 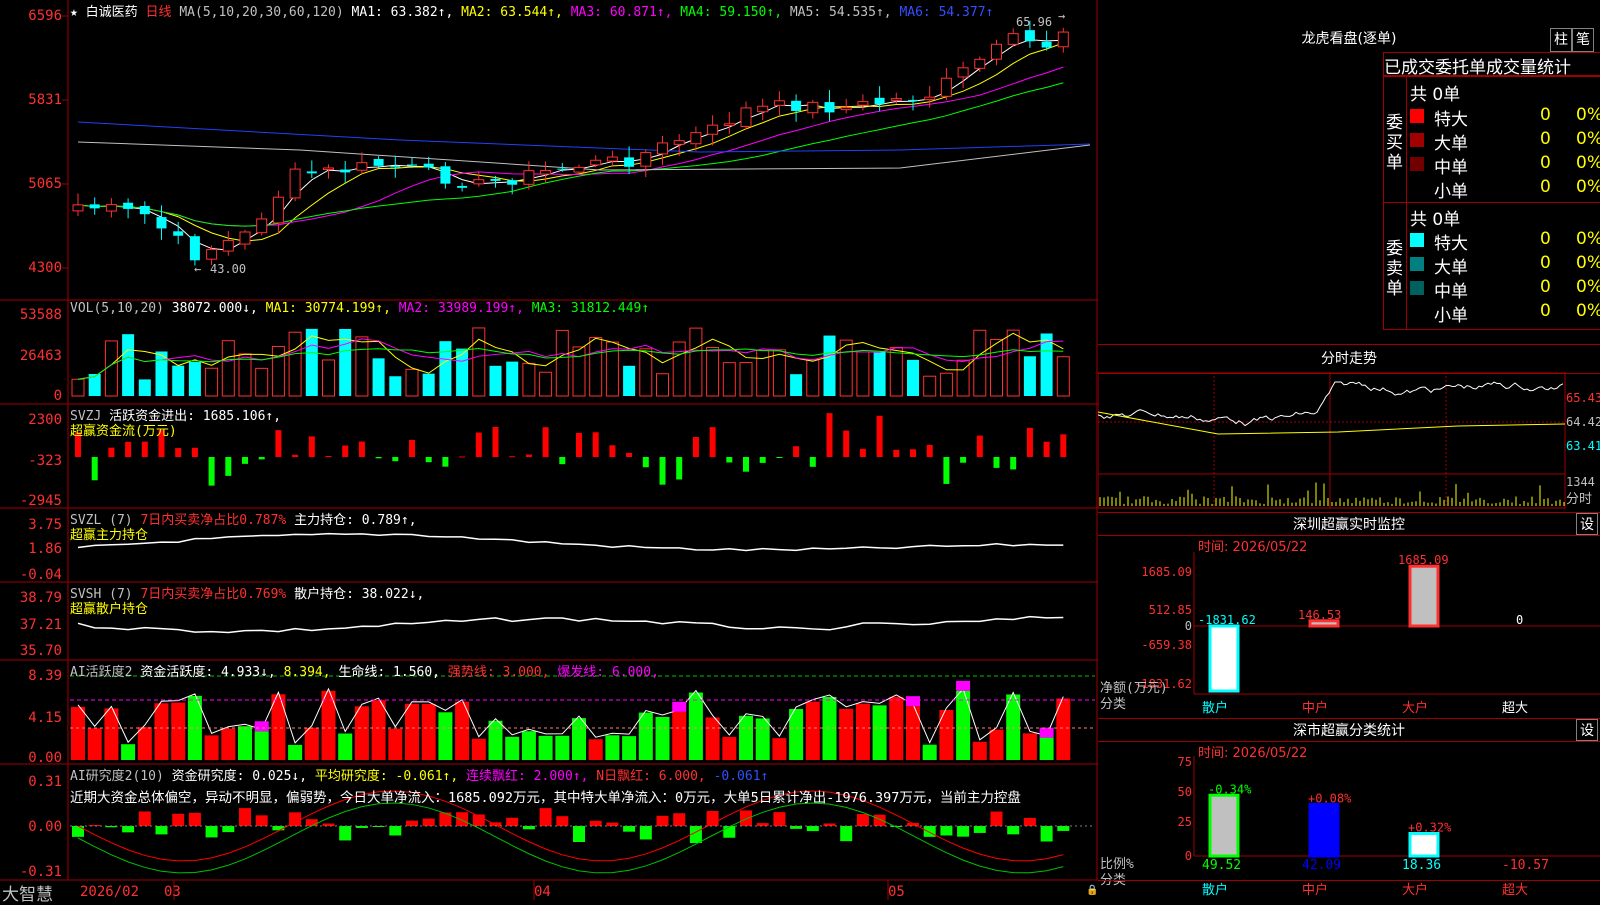 What do you see at coordinates (1561, 40) in the screenshot?
I see `column-view-button: 柱` at bounding box center [1561, 40].